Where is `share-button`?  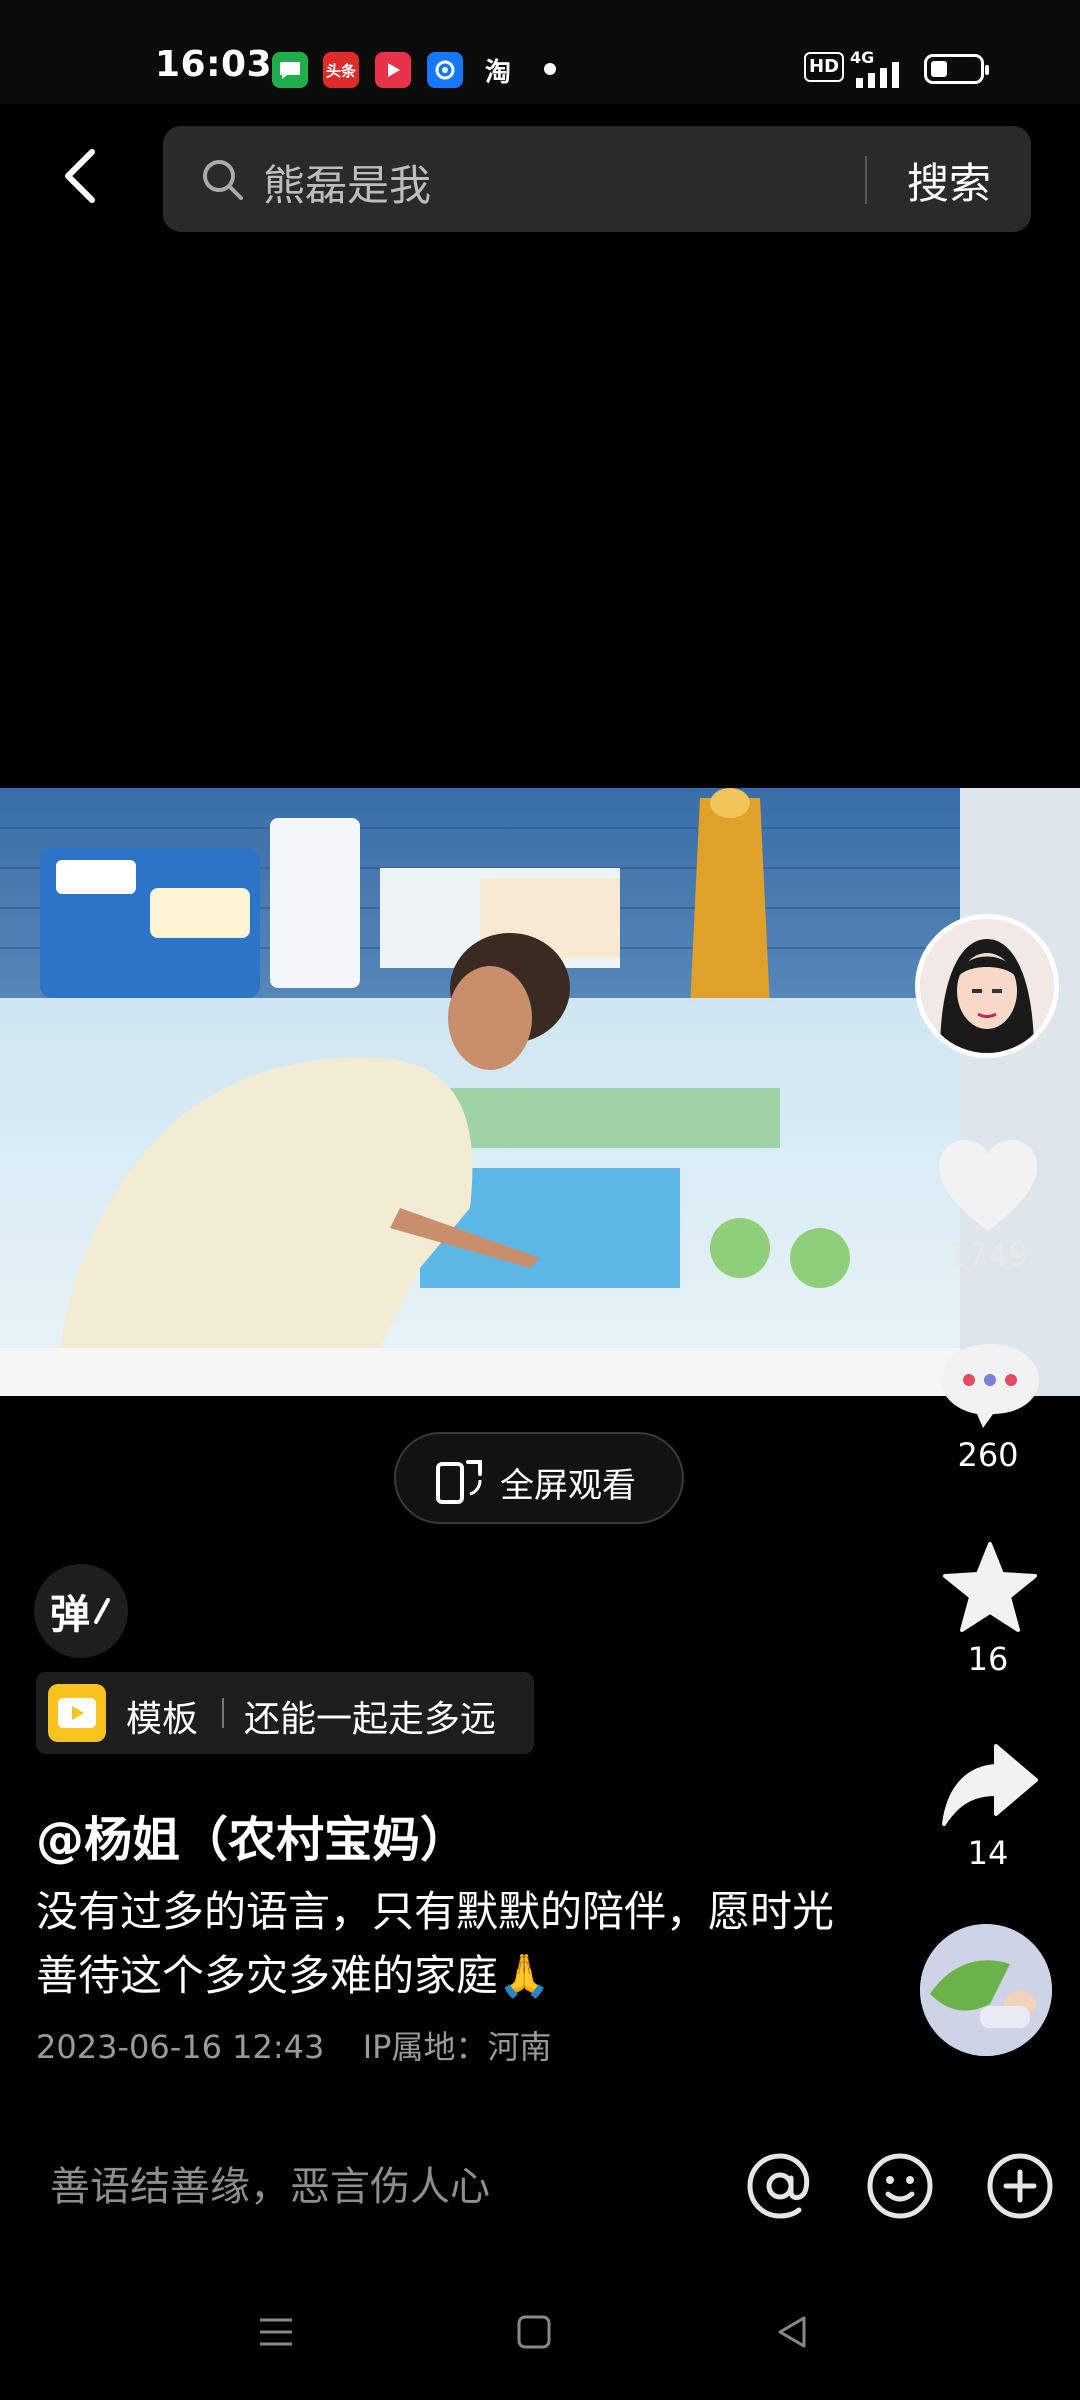
share-button is located at coordinates (990, 1785).